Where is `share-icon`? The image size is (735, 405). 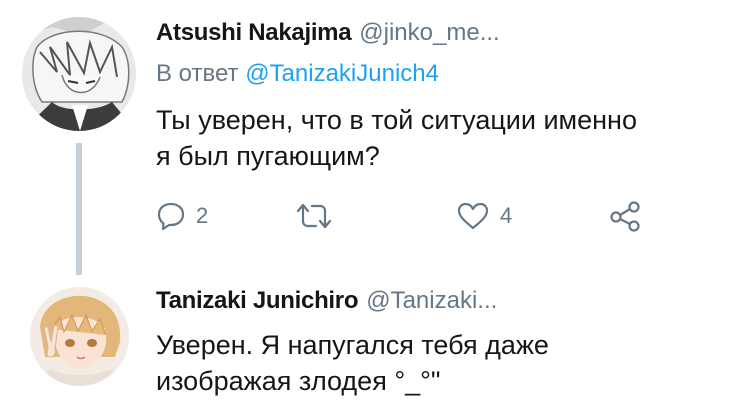 share-icon is located at coordinates (625, 216).